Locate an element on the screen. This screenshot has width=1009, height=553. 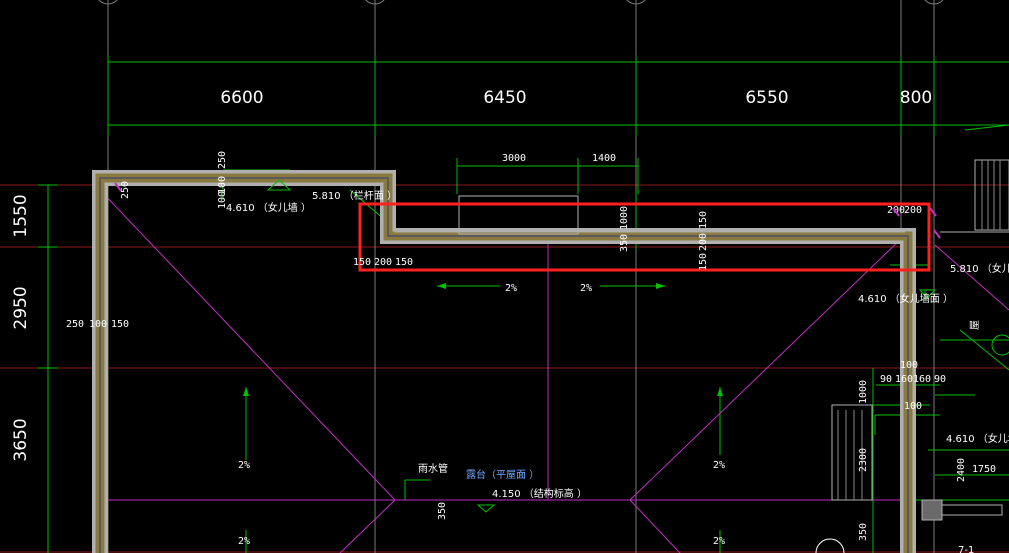
top-dim-3: 6550 is located at coordinates (766, 98).